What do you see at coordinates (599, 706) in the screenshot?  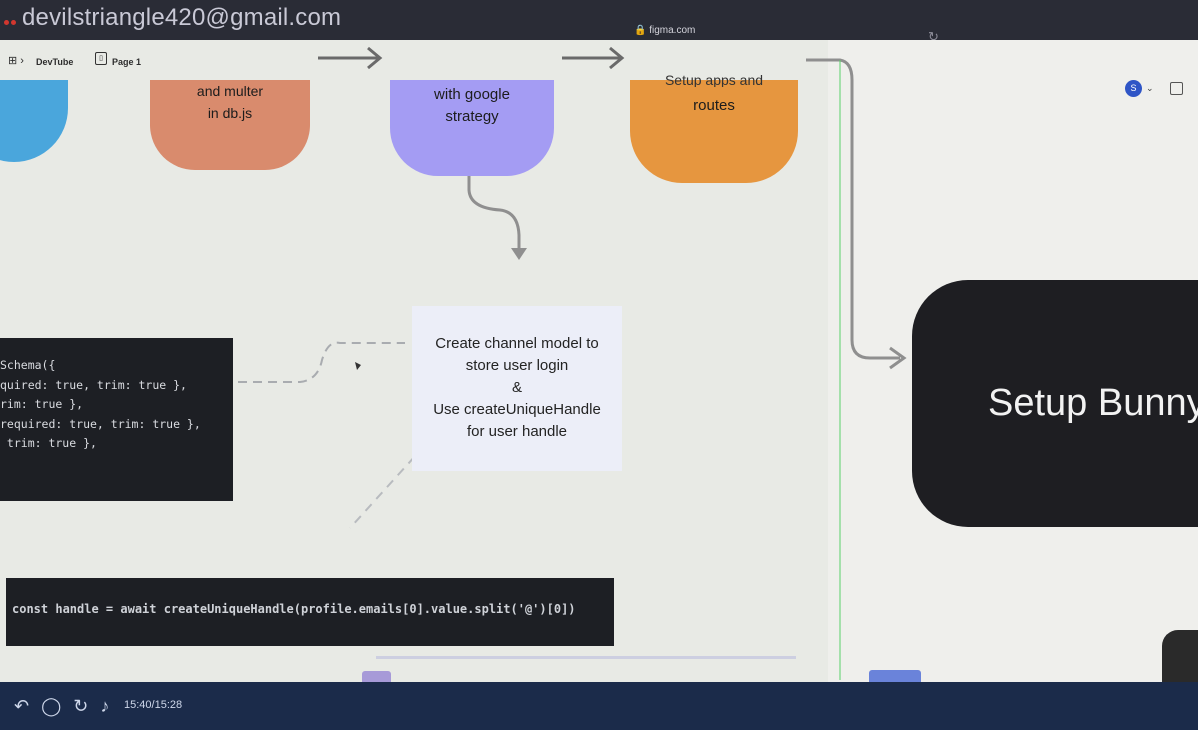 I see `os-taskbar: ↶ ◯ ↻ ♪ 15:40/15:28` at bounding box center [599, 706].